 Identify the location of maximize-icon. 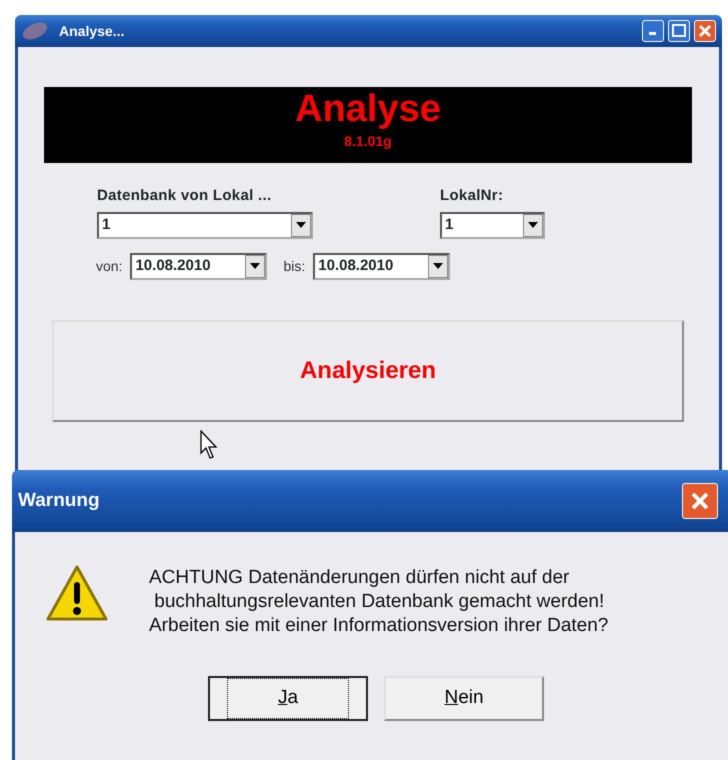
(679, 31).